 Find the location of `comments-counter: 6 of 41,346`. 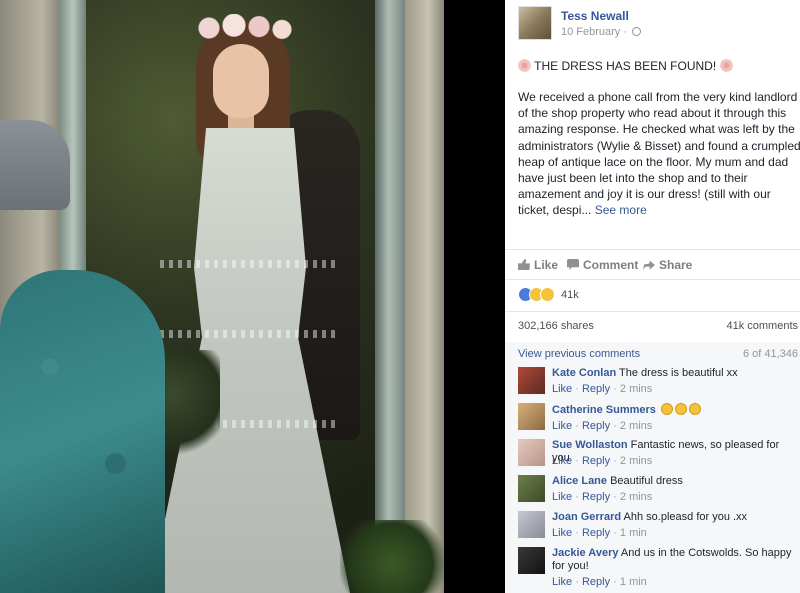

comments-counter: 6 of 41,346 is located at coordinates (770, 354).